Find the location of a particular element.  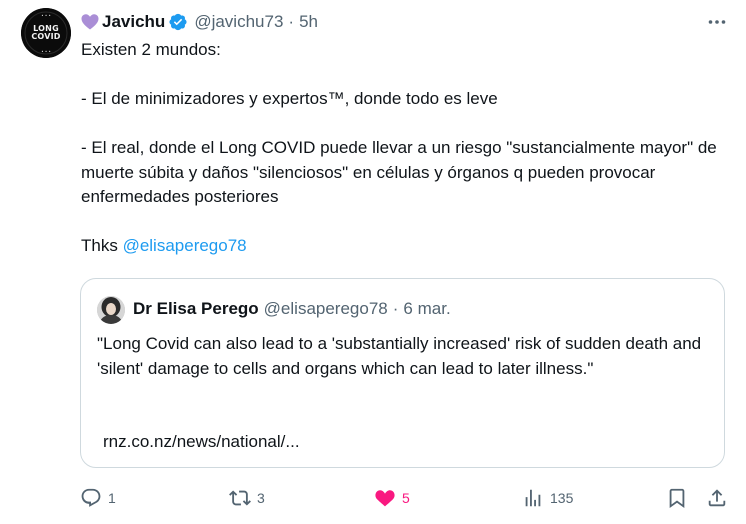

views-button: 135 is located at coordinates (547, 498).